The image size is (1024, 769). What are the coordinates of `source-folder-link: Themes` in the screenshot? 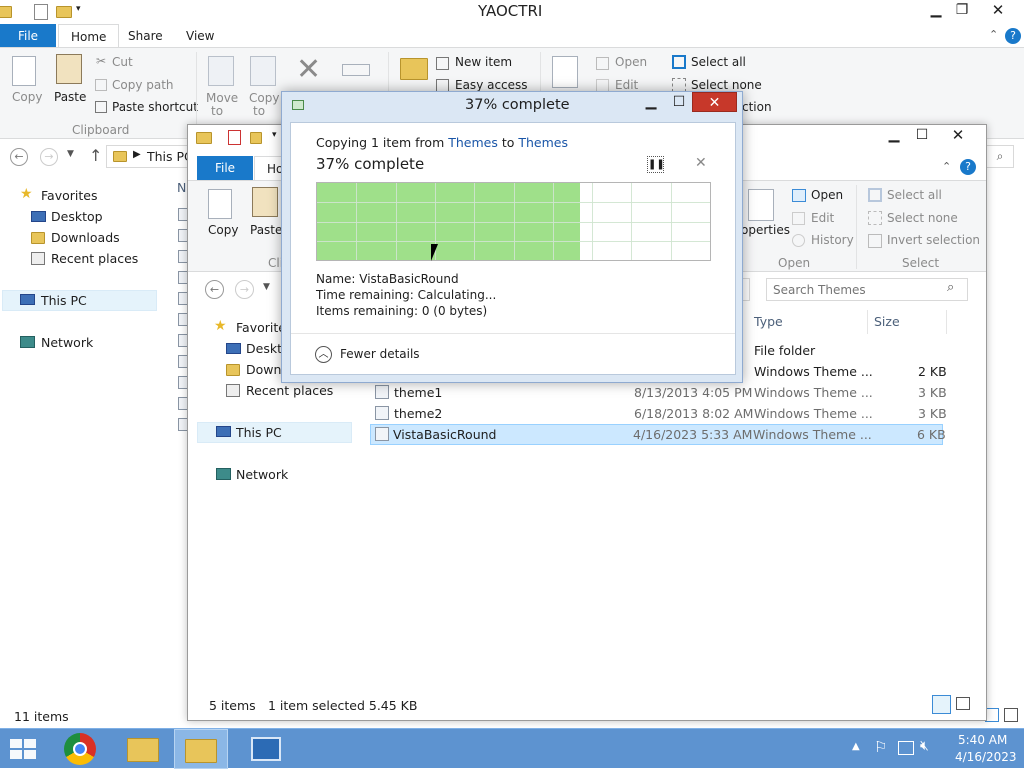 It's located at (473, 142).